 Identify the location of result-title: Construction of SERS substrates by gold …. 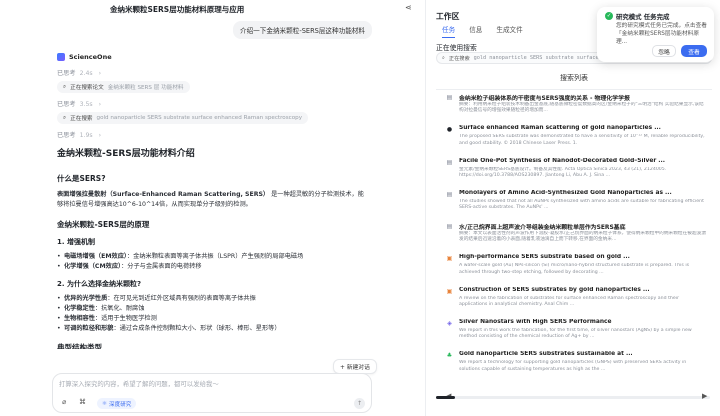
(583, 290).